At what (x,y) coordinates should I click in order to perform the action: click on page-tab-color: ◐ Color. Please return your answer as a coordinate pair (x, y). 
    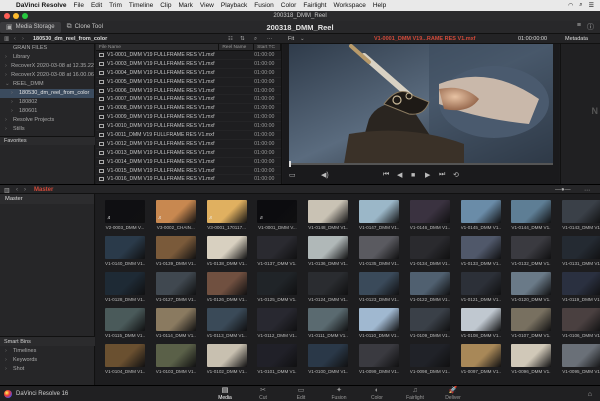
    Looking at the image, I should click on (377, 394).